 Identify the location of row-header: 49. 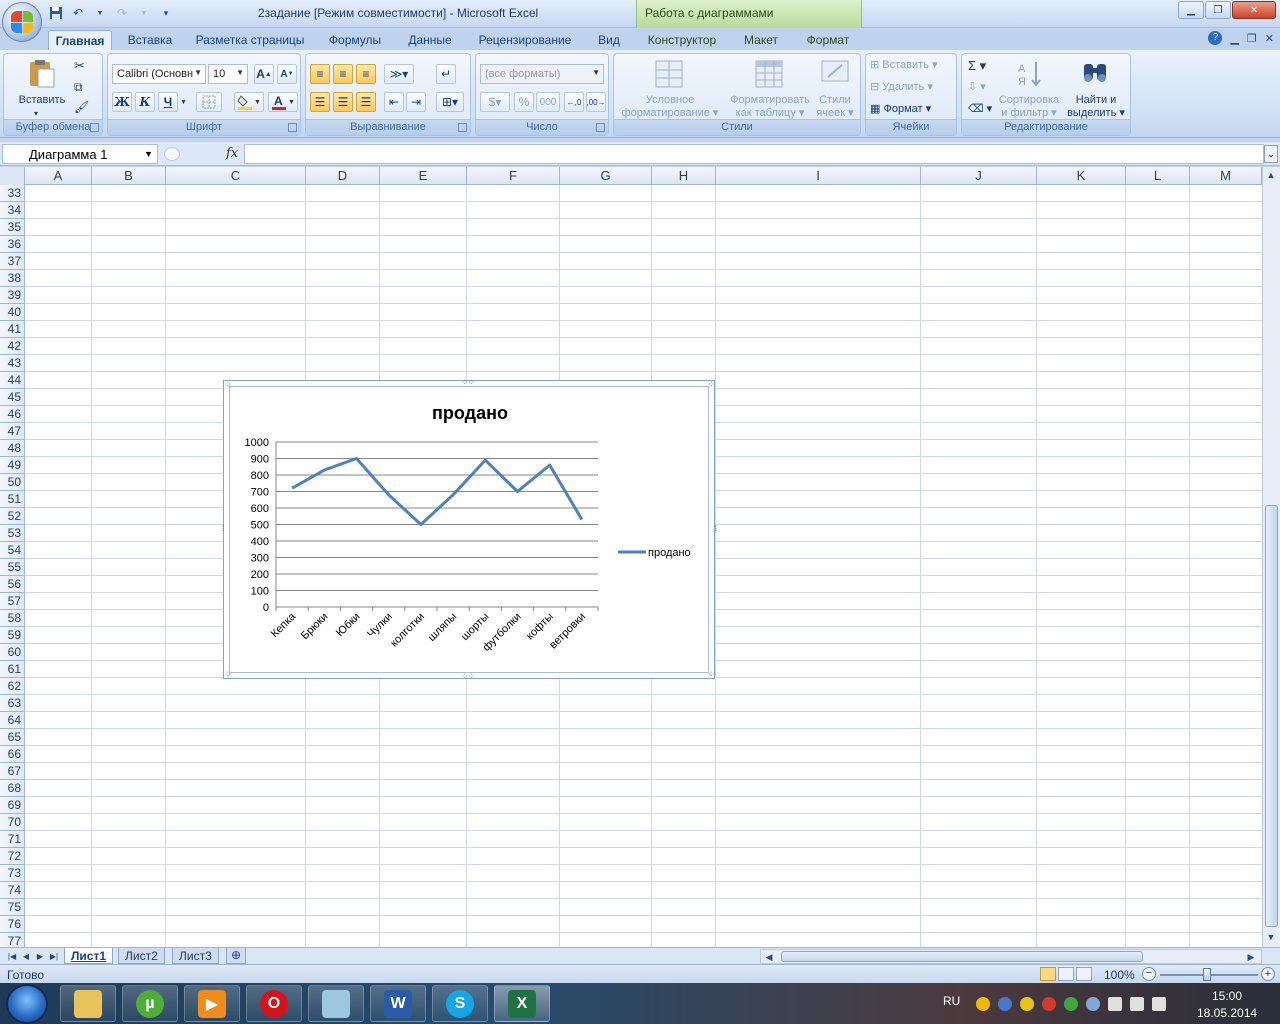
(12, 465).